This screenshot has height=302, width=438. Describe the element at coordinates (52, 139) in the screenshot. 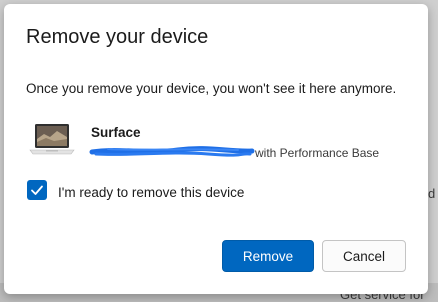

I see `surface-laptop-icon` at that location.